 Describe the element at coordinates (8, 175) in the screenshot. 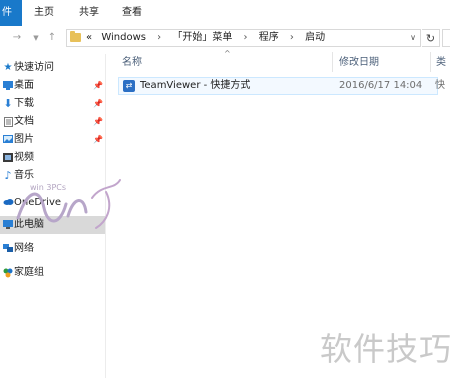

I see `music-icon: ♪` at that location.